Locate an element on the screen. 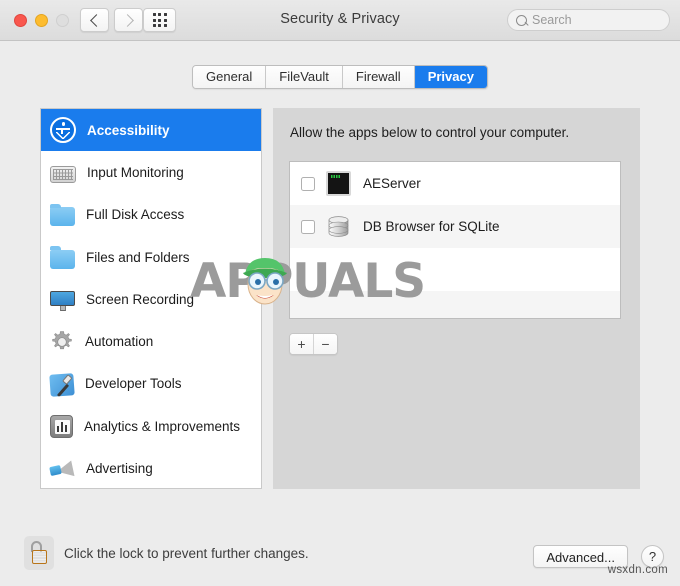 The height and width of the screenshot is (586, 680). sidebar-item-advertising: Advertising is located at coordinates (151, 467).